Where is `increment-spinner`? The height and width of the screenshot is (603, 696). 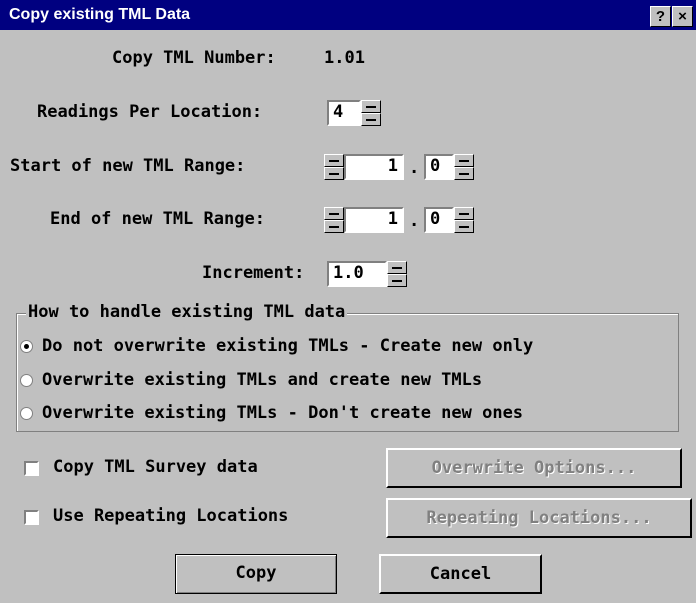 increment-spinner is located at coordinates (397, 274).